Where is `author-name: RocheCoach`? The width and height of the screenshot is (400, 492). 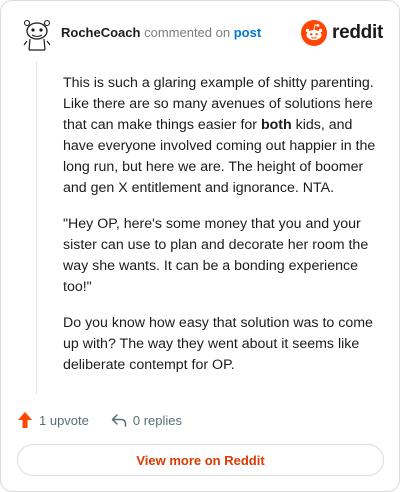 author-name: RocheCoach is located at coordinates (100, 32).